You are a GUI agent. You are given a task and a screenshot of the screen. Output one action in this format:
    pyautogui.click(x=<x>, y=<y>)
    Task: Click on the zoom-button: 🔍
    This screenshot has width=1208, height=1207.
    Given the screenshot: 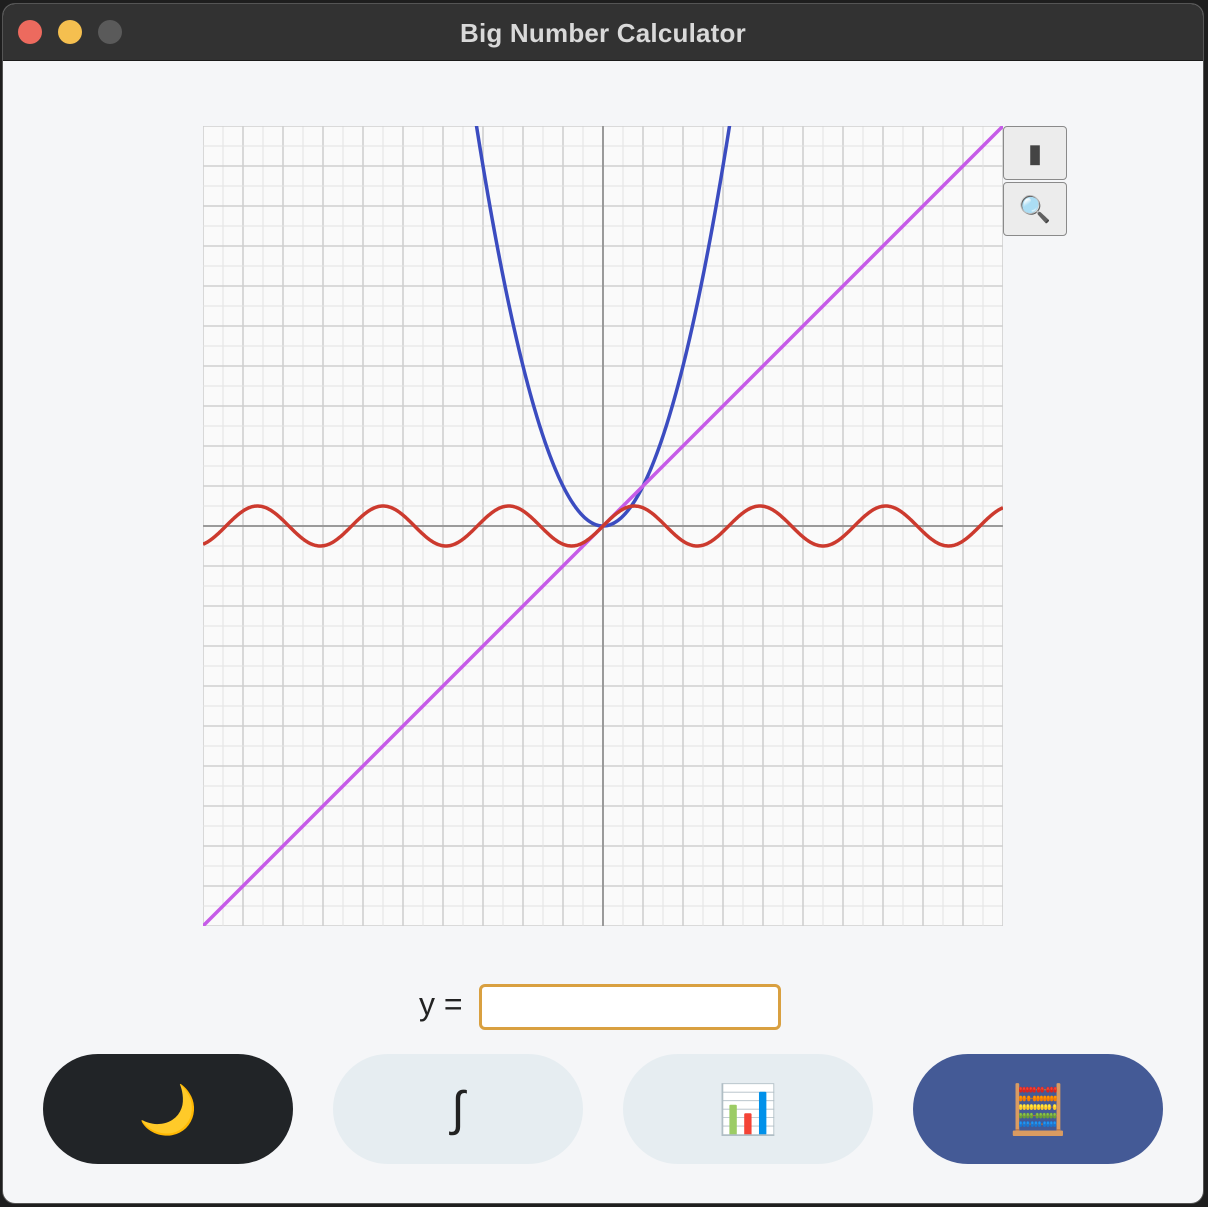 What is the action you would take?
    pyautogui.click(x=1035, y=209)
    